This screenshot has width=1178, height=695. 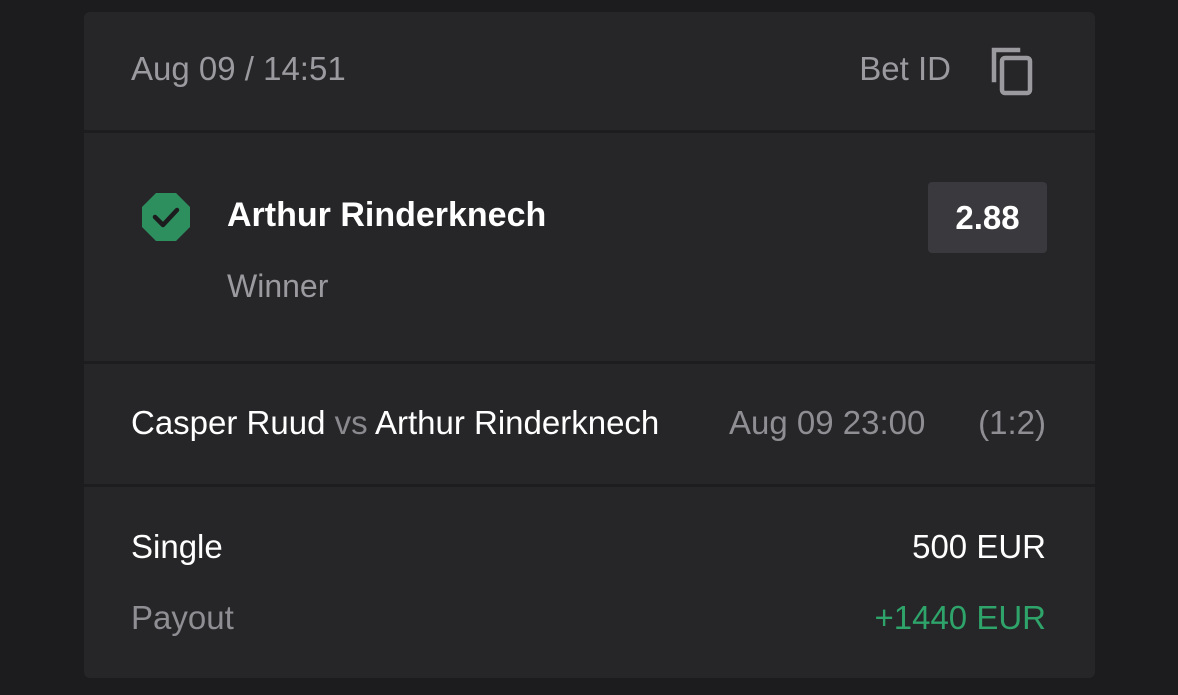 I want to click on stake-amount: 500 EUR, so click(x=979, y=546).